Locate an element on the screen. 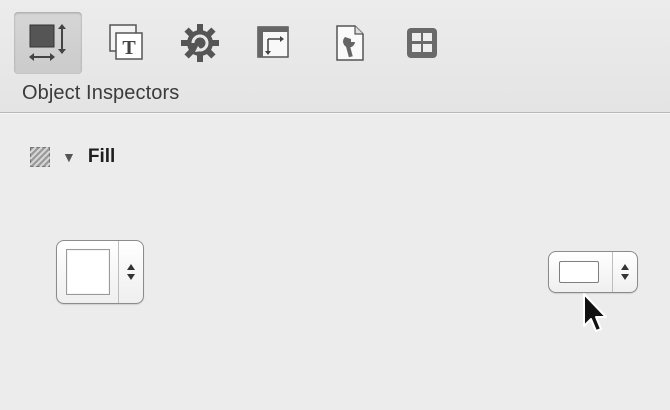 The image size is (670, 410). fill-shape-stepper is located at coordinates (624, 272).